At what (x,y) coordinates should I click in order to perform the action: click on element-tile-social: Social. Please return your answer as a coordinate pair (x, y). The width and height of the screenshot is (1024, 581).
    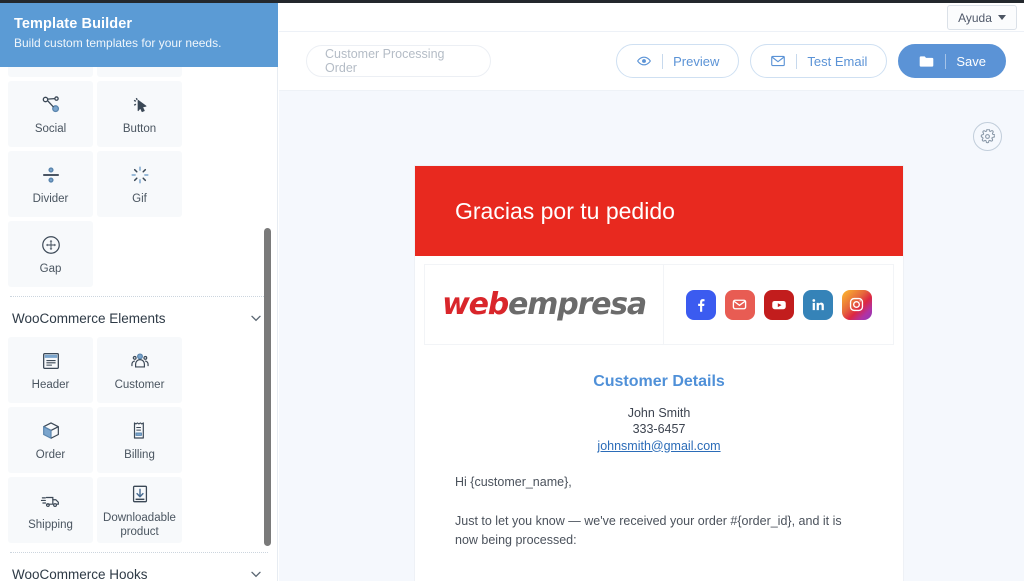
    Looking at the image, I should click on (50, 114).